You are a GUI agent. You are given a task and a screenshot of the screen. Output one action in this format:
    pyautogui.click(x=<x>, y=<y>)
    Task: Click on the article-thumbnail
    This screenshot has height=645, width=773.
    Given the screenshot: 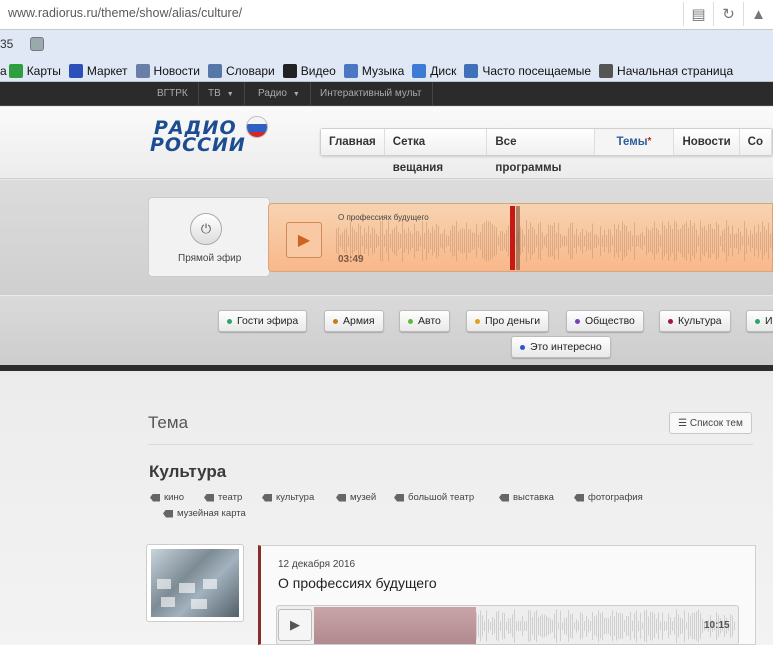 What is the action you would take?
    pyautogui.click(x=195, y=583)
    